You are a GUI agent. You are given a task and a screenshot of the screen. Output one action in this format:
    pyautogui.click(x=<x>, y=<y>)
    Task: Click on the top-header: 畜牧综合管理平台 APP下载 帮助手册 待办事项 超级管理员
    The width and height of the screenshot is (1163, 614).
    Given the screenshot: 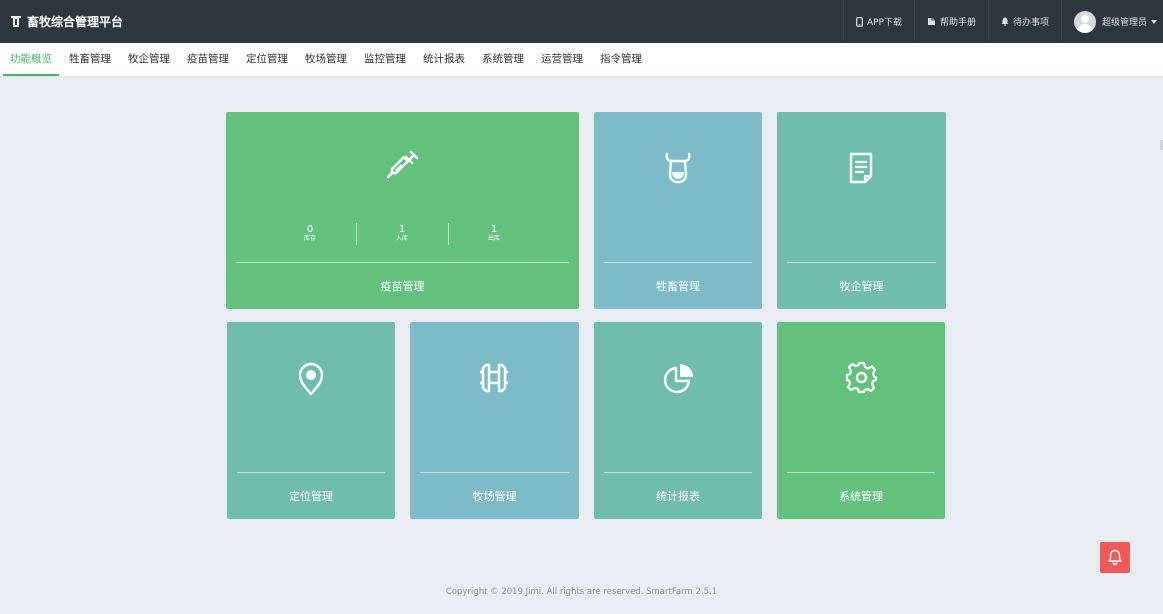 What is the action you would take?
    pyautogui.click(x=581, y=21)
    